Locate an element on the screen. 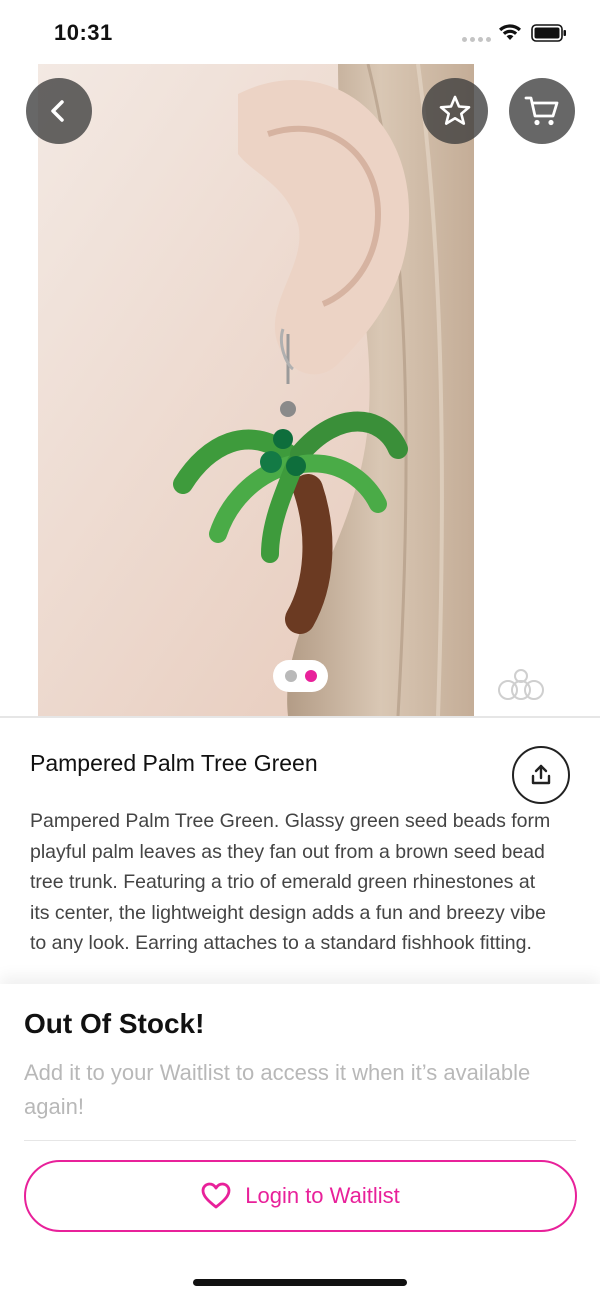  wifi-icon is located at coordinates (510, 32).